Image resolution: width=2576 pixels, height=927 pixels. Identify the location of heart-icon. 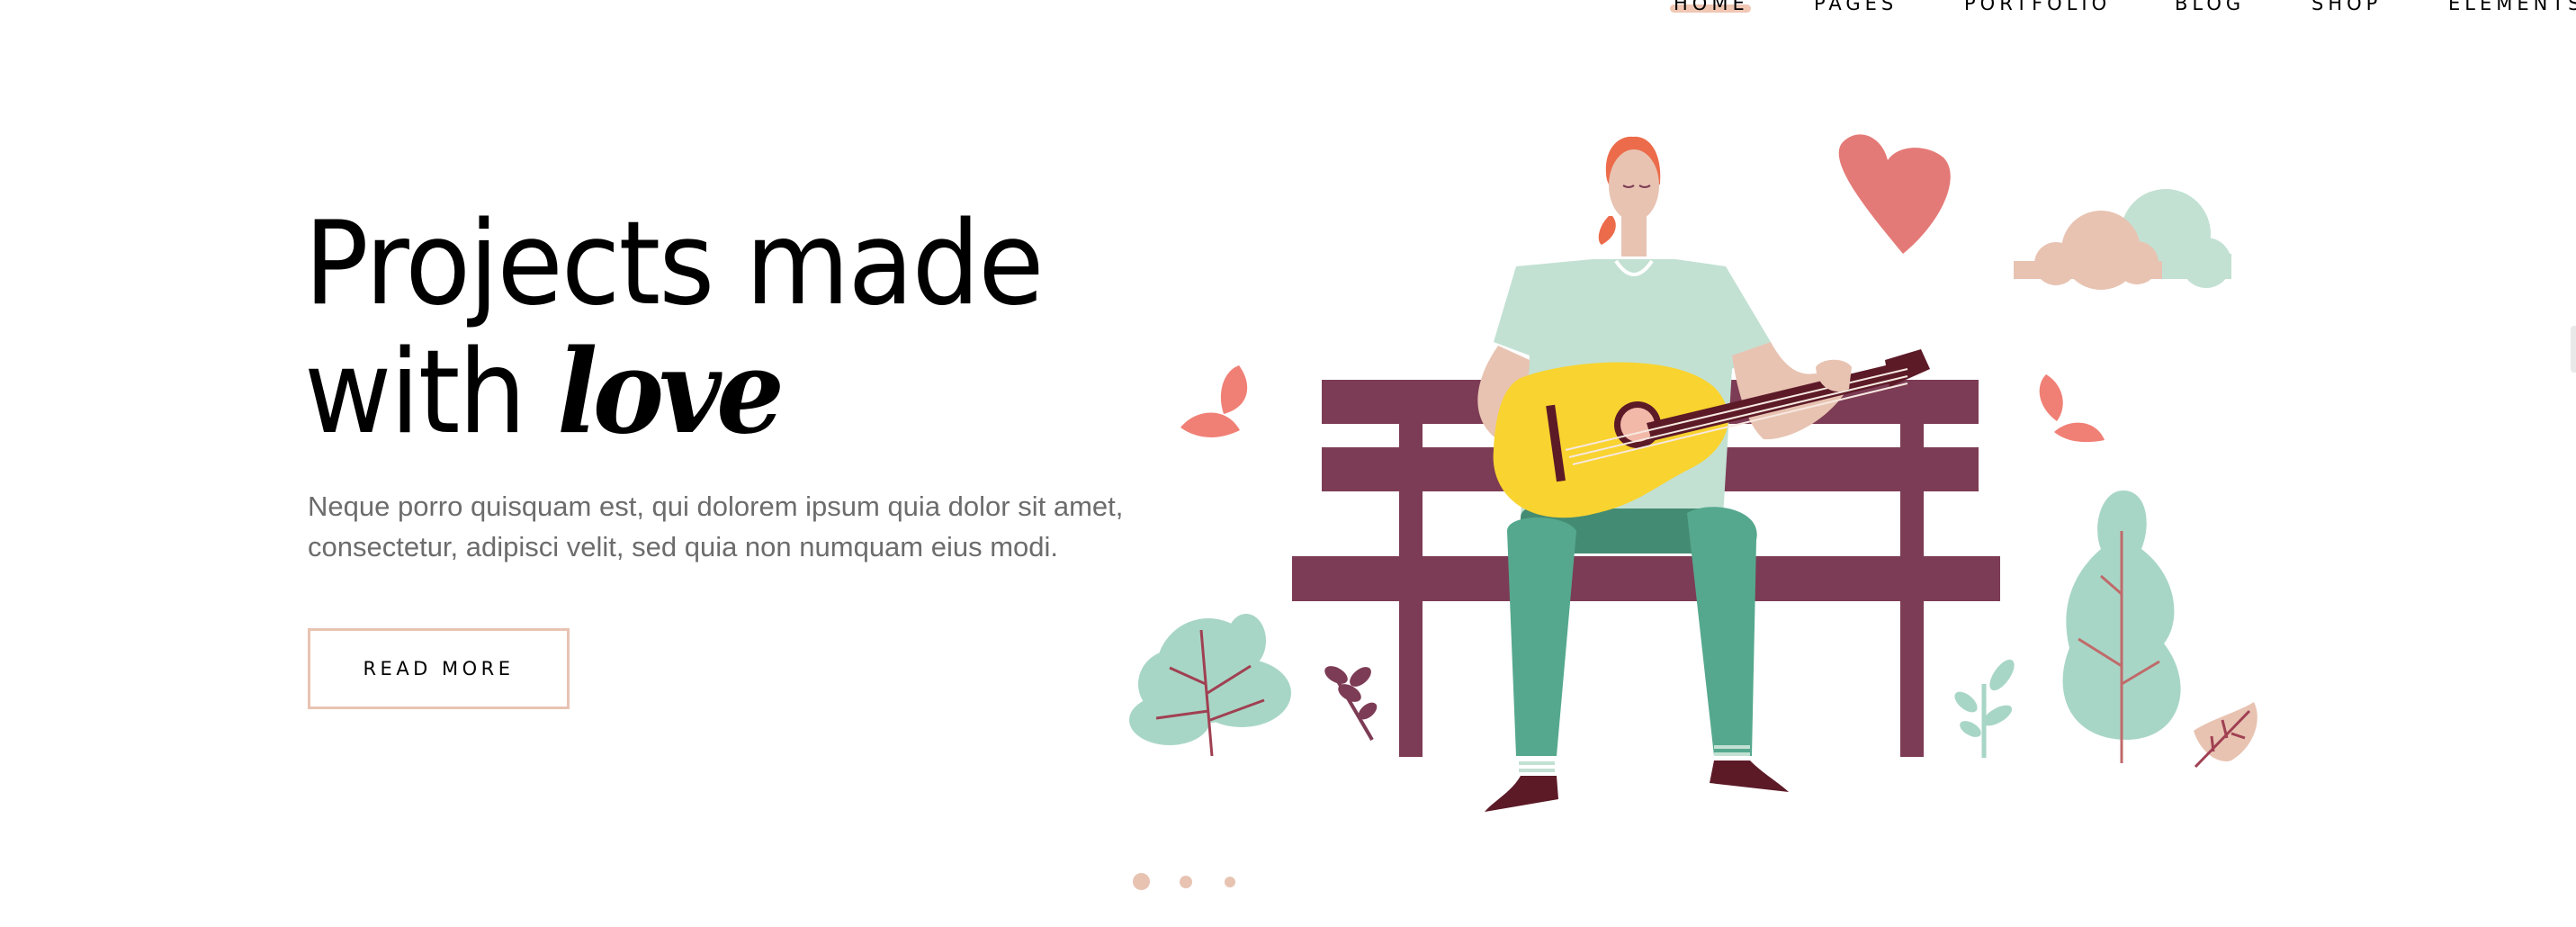
(1895, 194).